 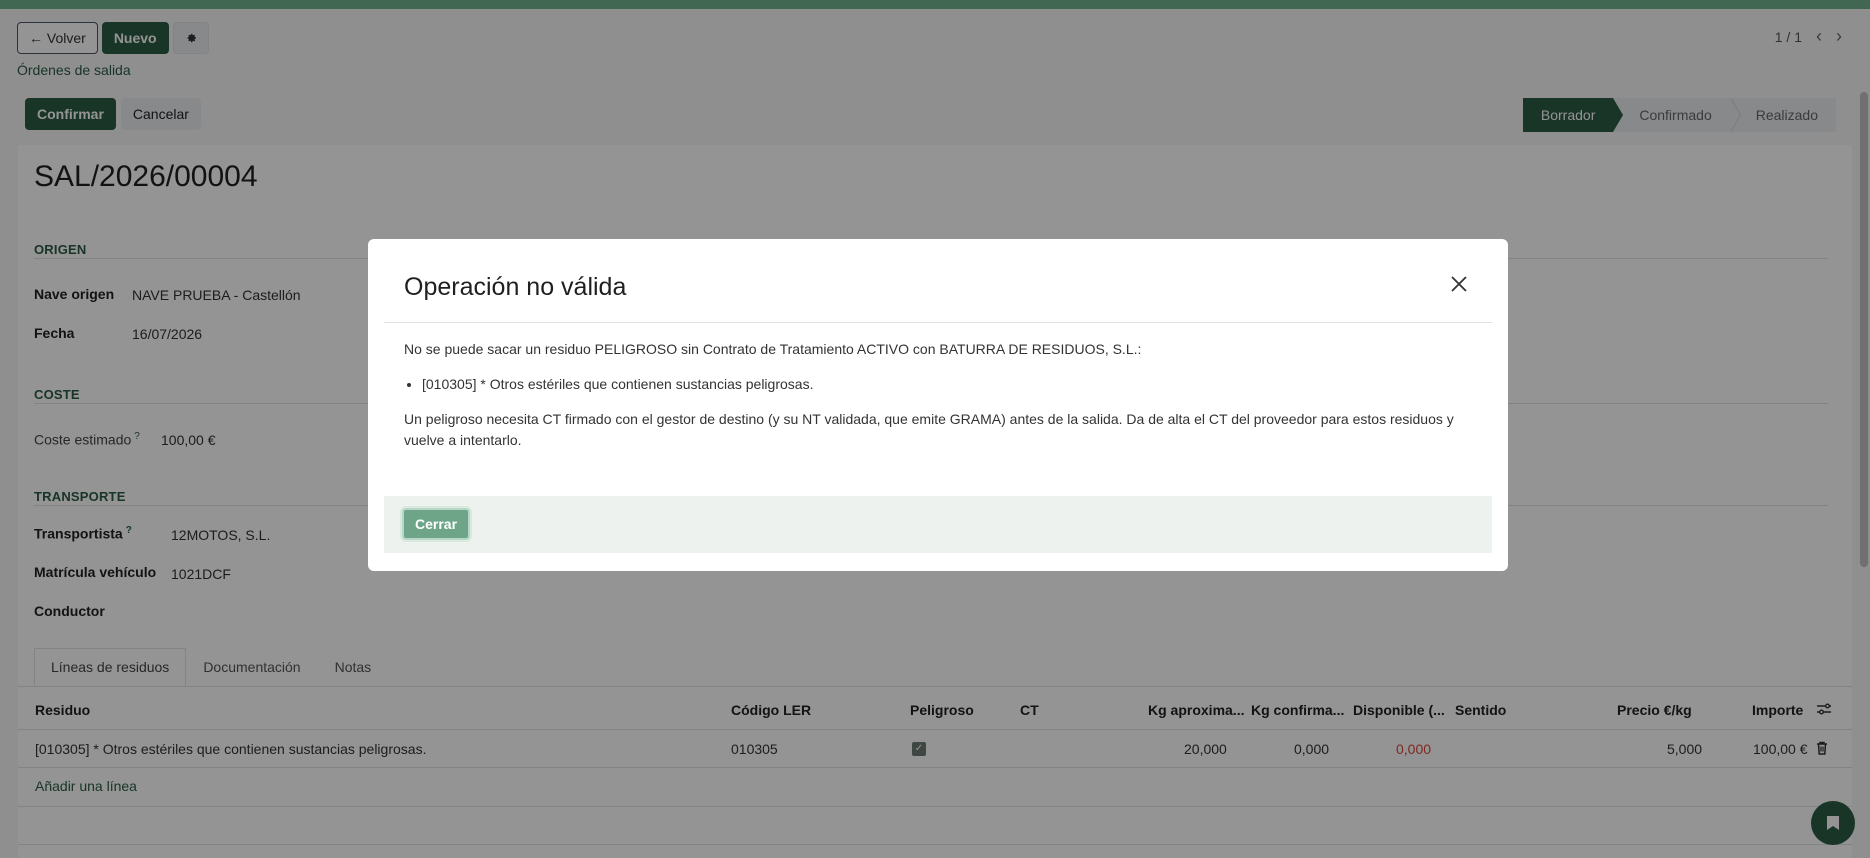 What do you see at coordinates (1459, 286) in the screenshot?
I see `close-icon` at bounding box center [1459, 286].